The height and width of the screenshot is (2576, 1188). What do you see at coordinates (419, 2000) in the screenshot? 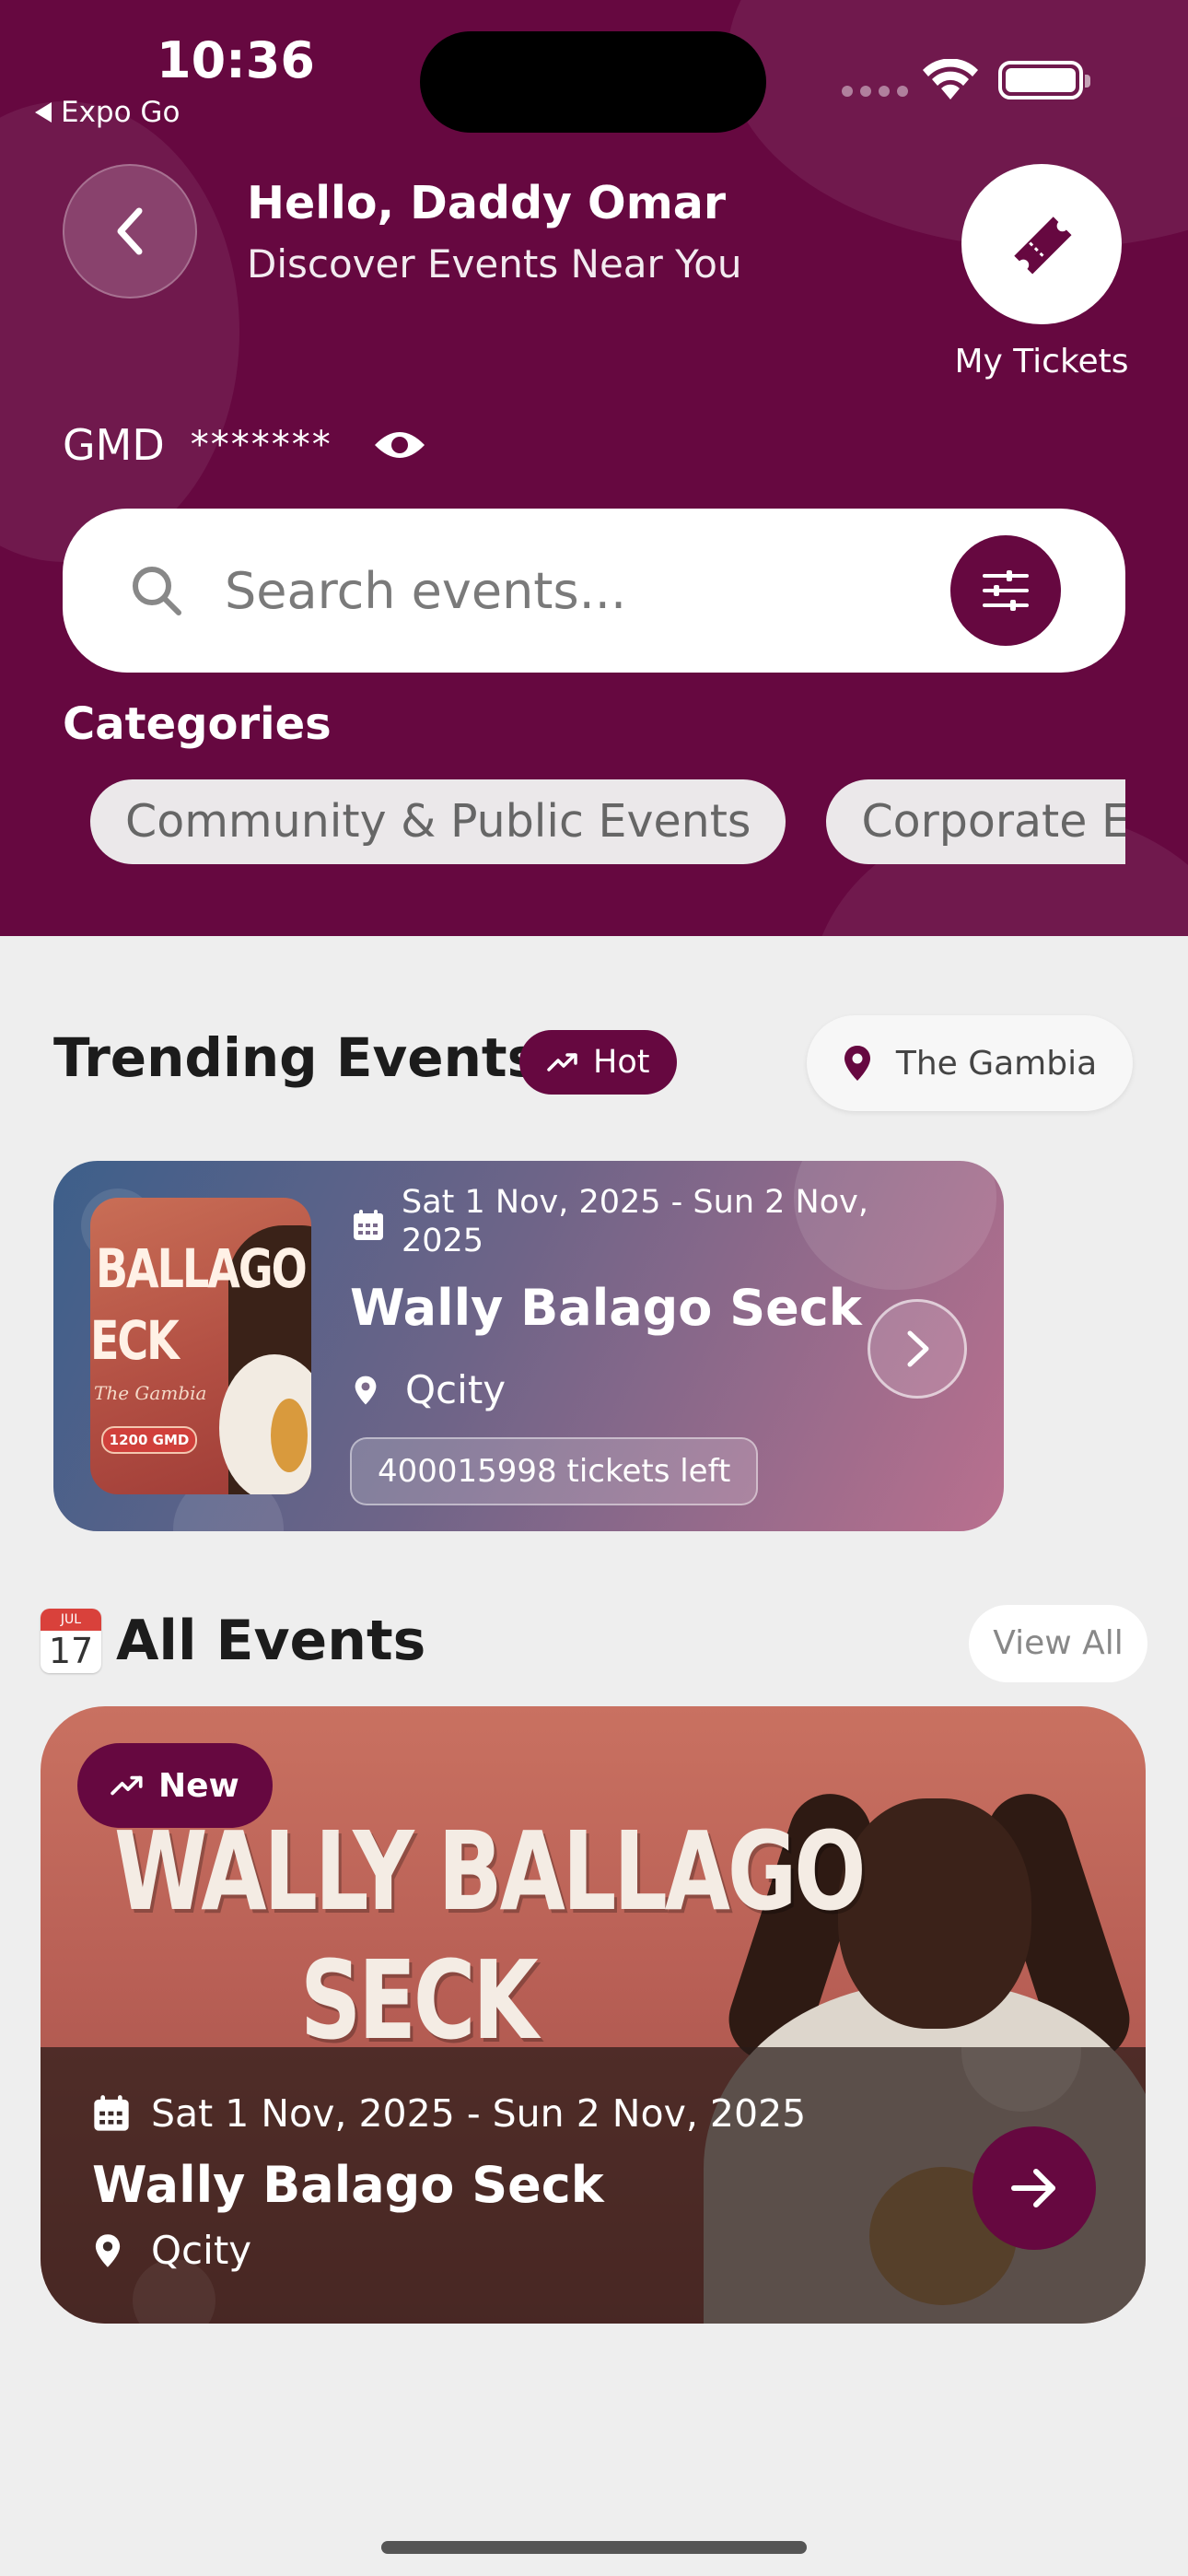
I see `event-banner-text: SECK` at bounding box center [419, 2000].